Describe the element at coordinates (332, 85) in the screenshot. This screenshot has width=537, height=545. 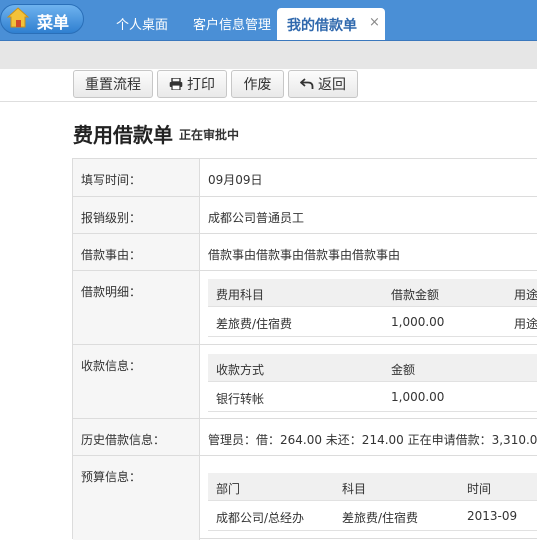
I see `back-label: 返回` at that location.